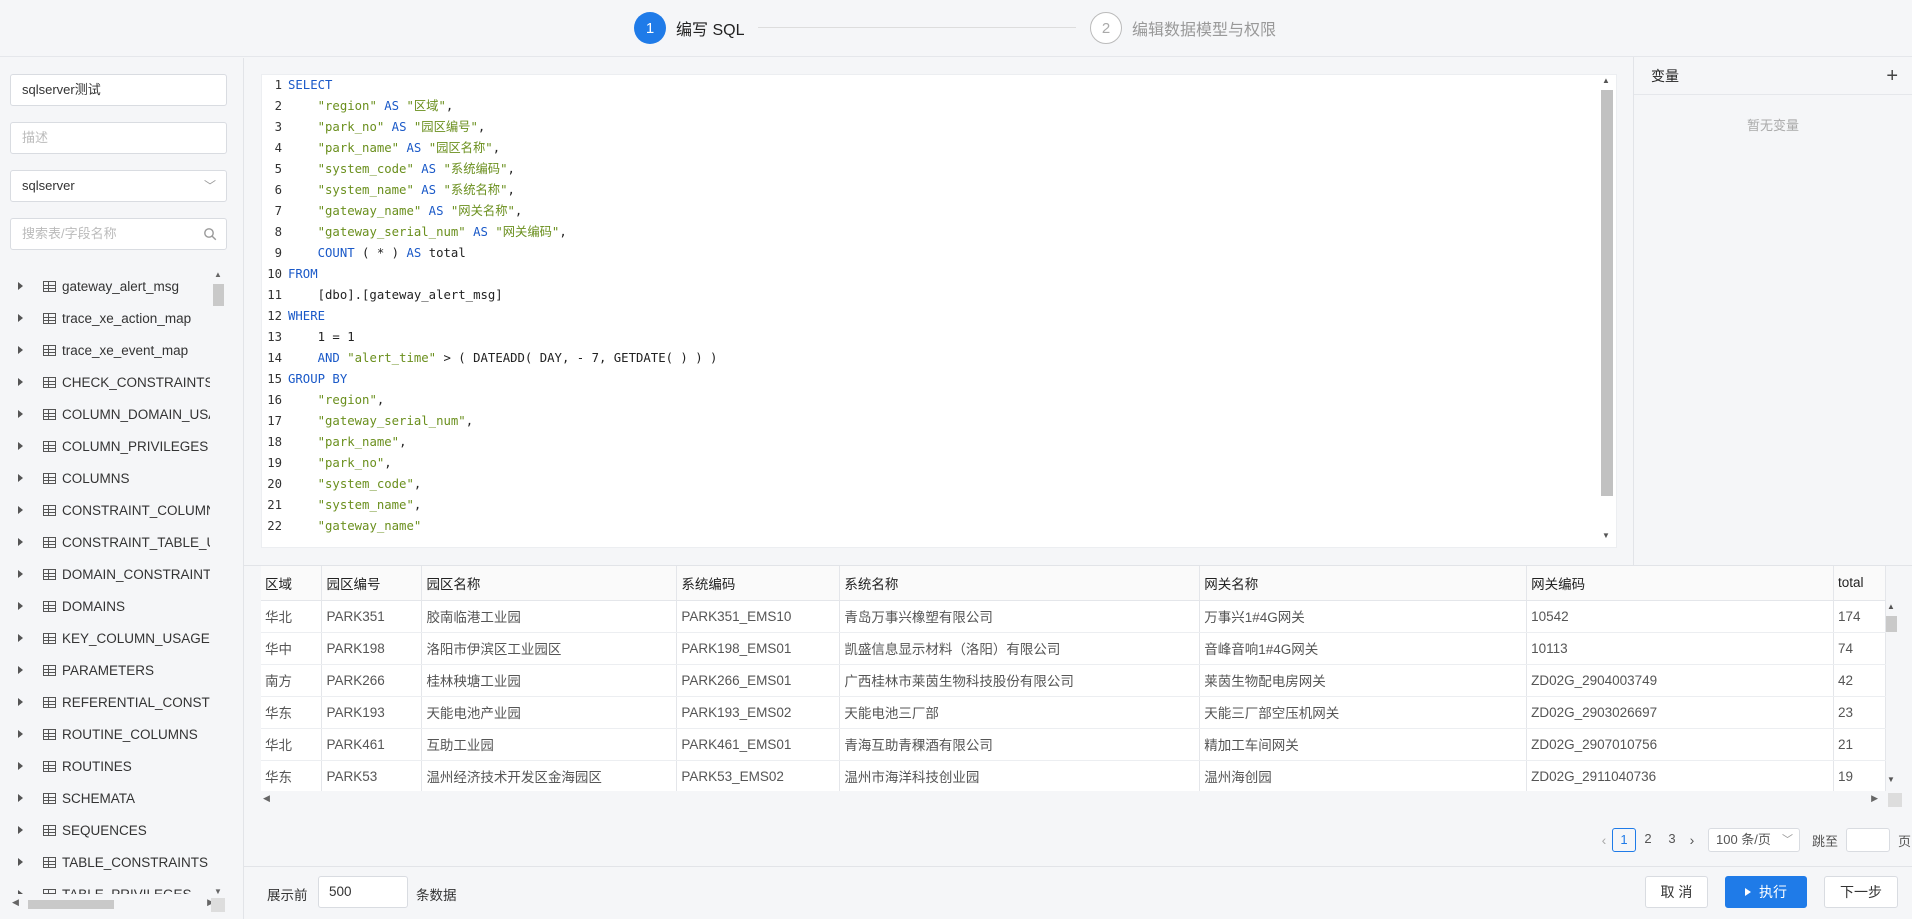 This screenshot has height=919, width=1912. I want to click on page-1-button: 1, so click(1623, 840).